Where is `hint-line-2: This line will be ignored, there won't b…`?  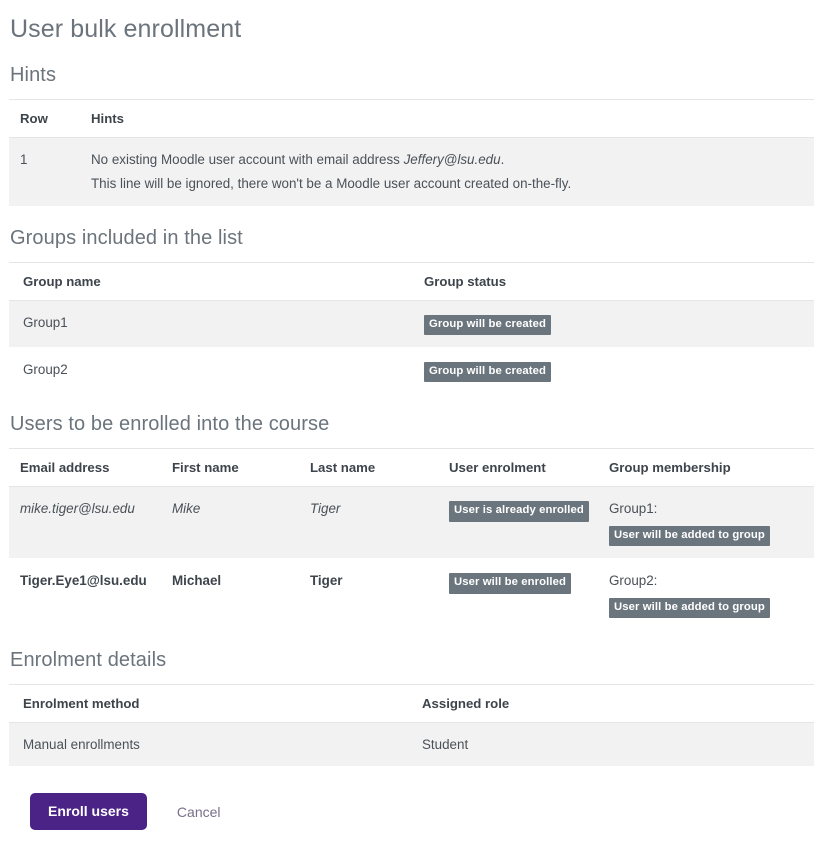
hint-line-2: This line will be ignored, there won't b… is located at coordinates (331, 184).